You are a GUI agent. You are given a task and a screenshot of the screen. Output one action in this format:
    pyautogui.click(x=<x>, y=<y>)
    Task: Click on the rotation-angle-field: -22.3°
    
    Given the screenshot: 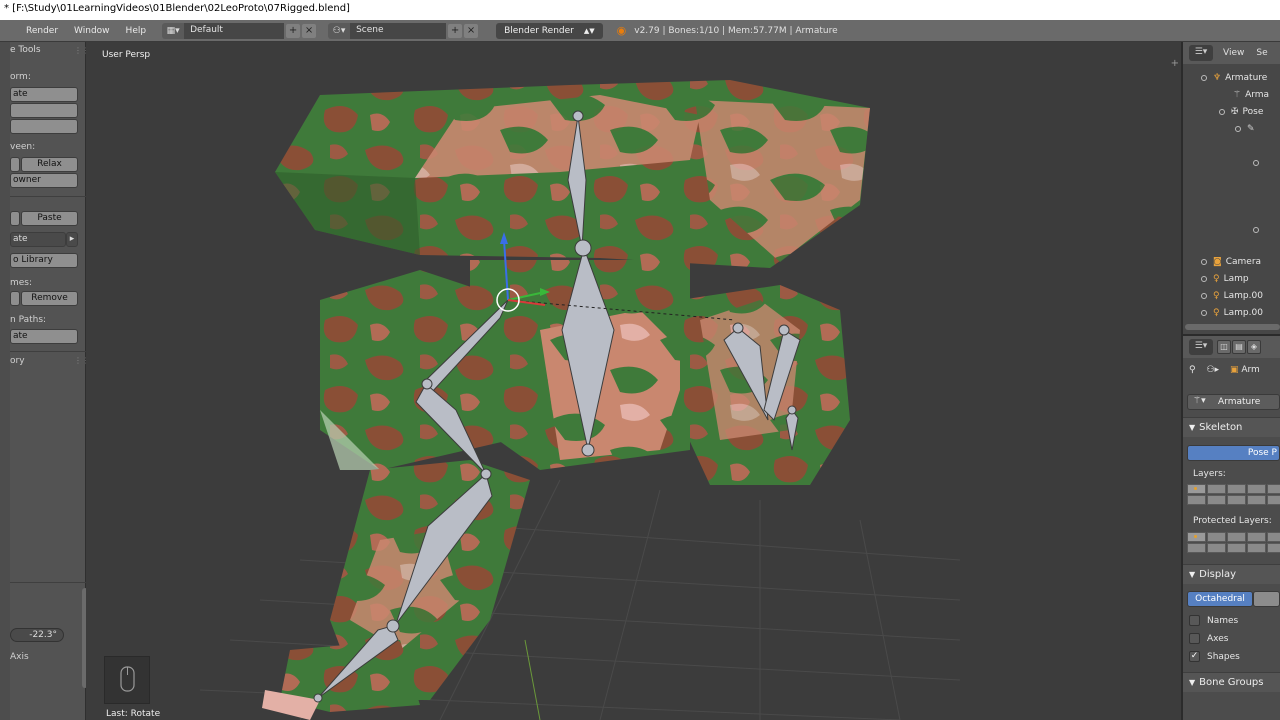 What is the action you would take?
    pyautogui.click(x=37, y=635)
    